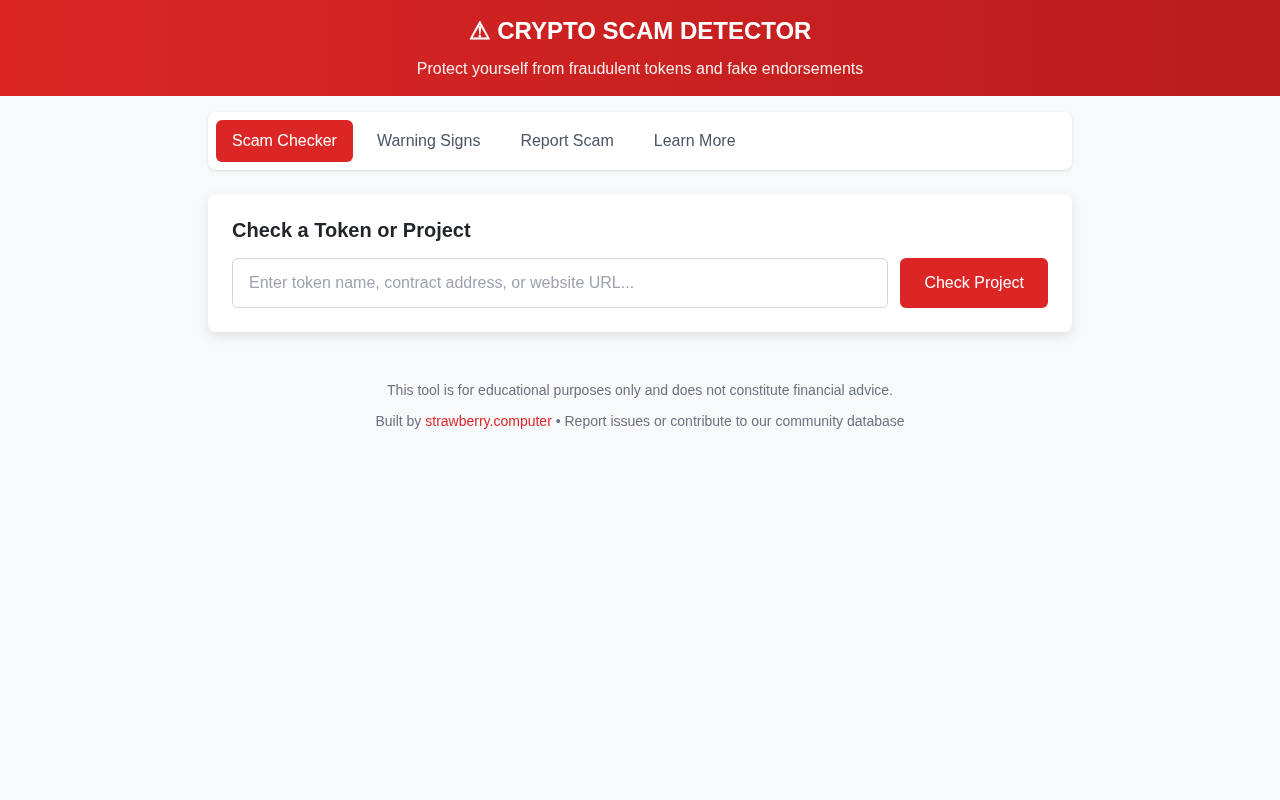  Describe the element at coordinates (428, 141) in the screenshot. I see `nav-tab: Warning Signs` at that location.